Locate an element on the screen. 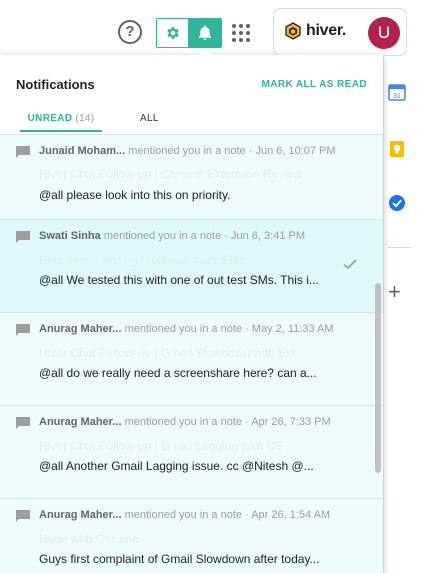 This screenshot has width=423, height=573. top-bar: ? hiver. U is located at coordinates (211, 30).